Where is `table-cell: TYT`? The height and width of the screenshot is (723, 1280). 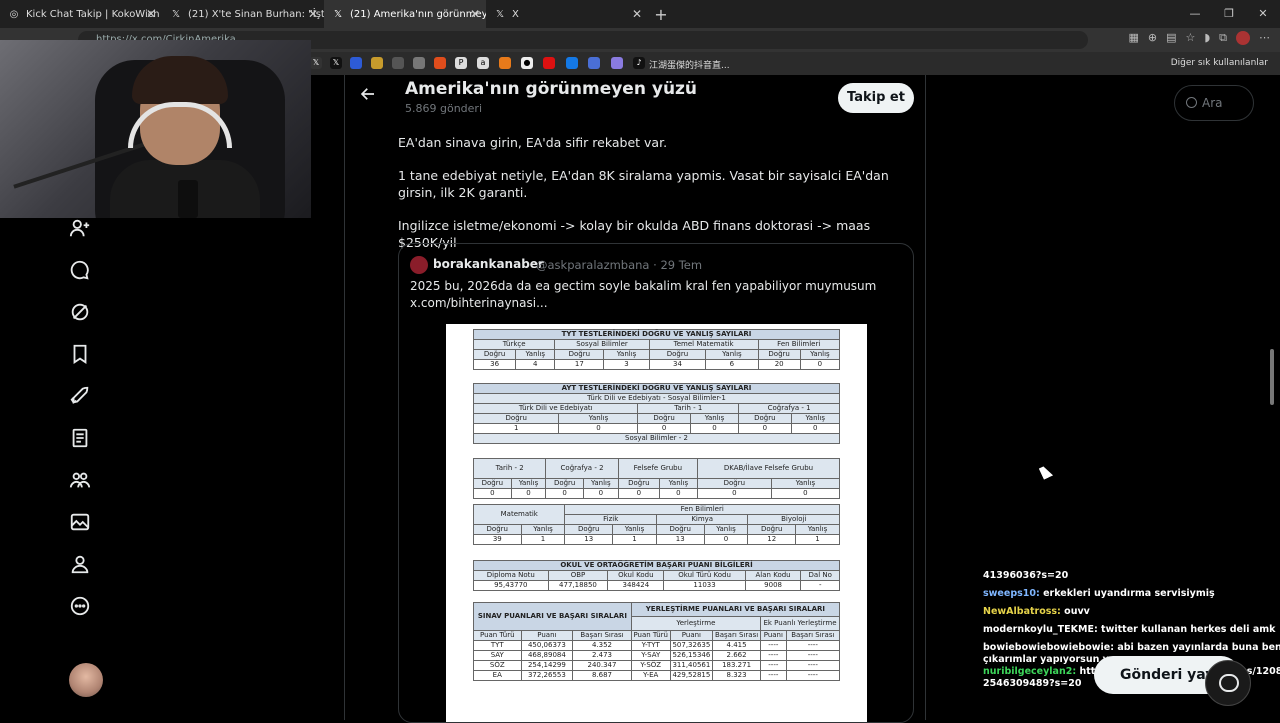
table-cell: TYT is located at coordinates (497, 645).